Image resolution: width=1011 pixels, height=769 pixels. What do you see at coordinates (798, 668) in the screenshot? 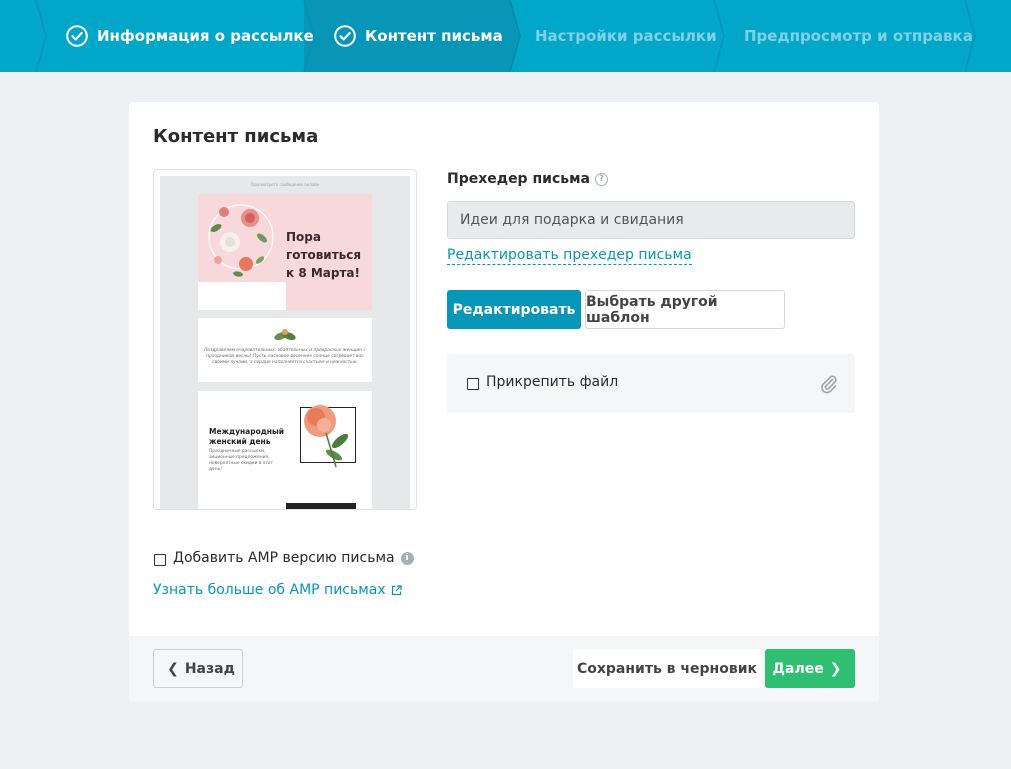
I see `next-button-label: Далее` at bounding box center [798, 668].